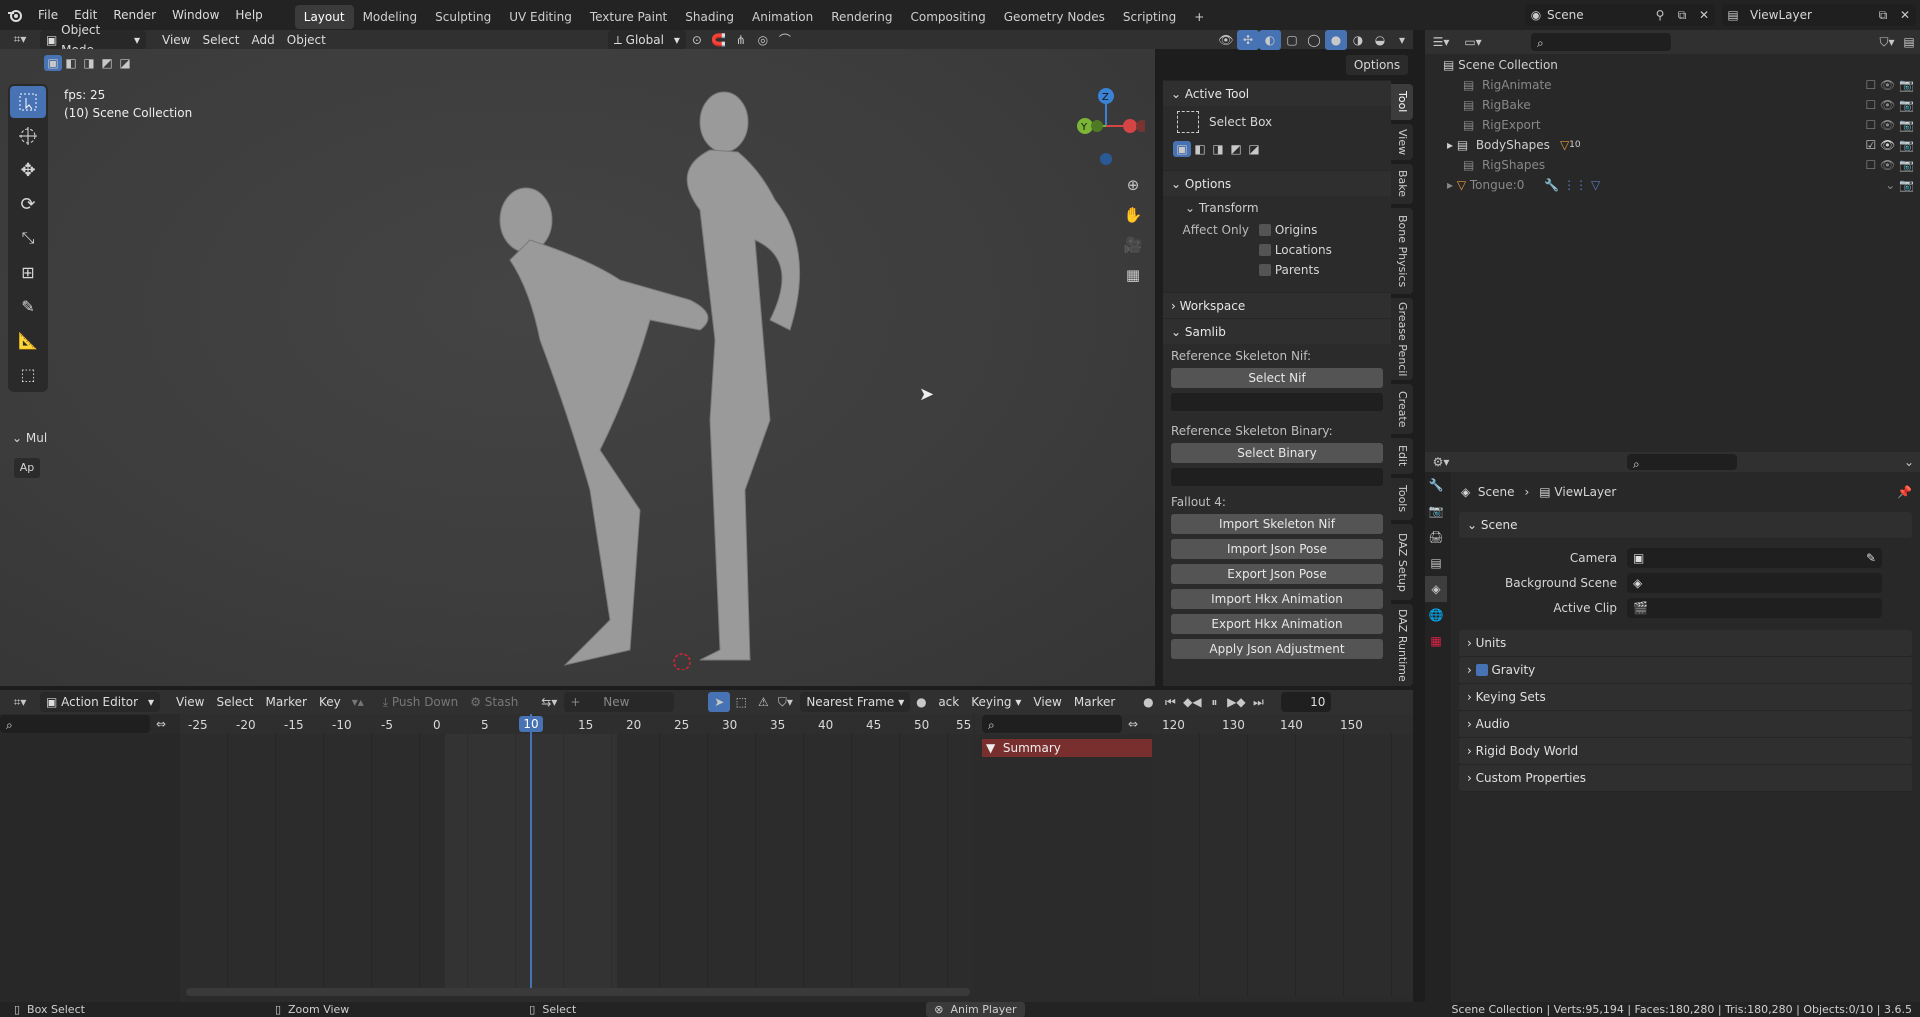 Image resolution: width=1920 pixels, height=1017 pixels. What do you see at coordinates (28, 204) in the screenshot?
I see `rotate-tool: ⟳` at bounding box center [28, 204].